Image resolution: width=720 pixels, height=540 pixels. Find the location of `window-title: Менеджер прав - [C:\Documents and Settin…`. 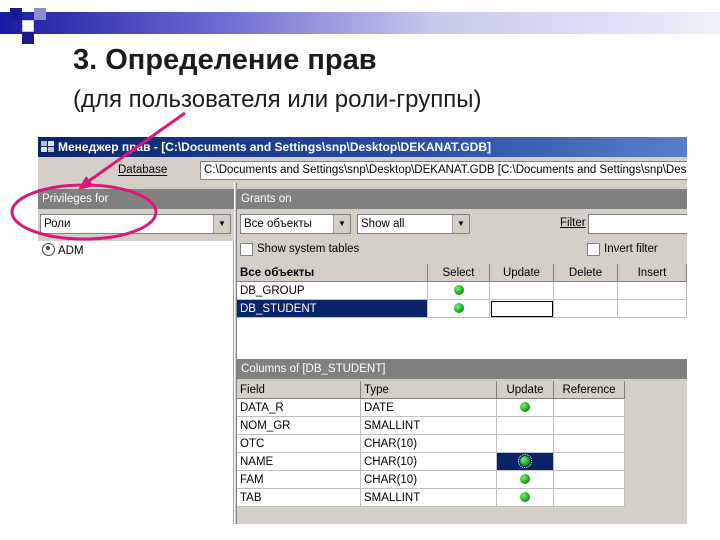

window-title: Менеджер прав - [C:\Documents and Settin… is located at coordinates (274, 147).